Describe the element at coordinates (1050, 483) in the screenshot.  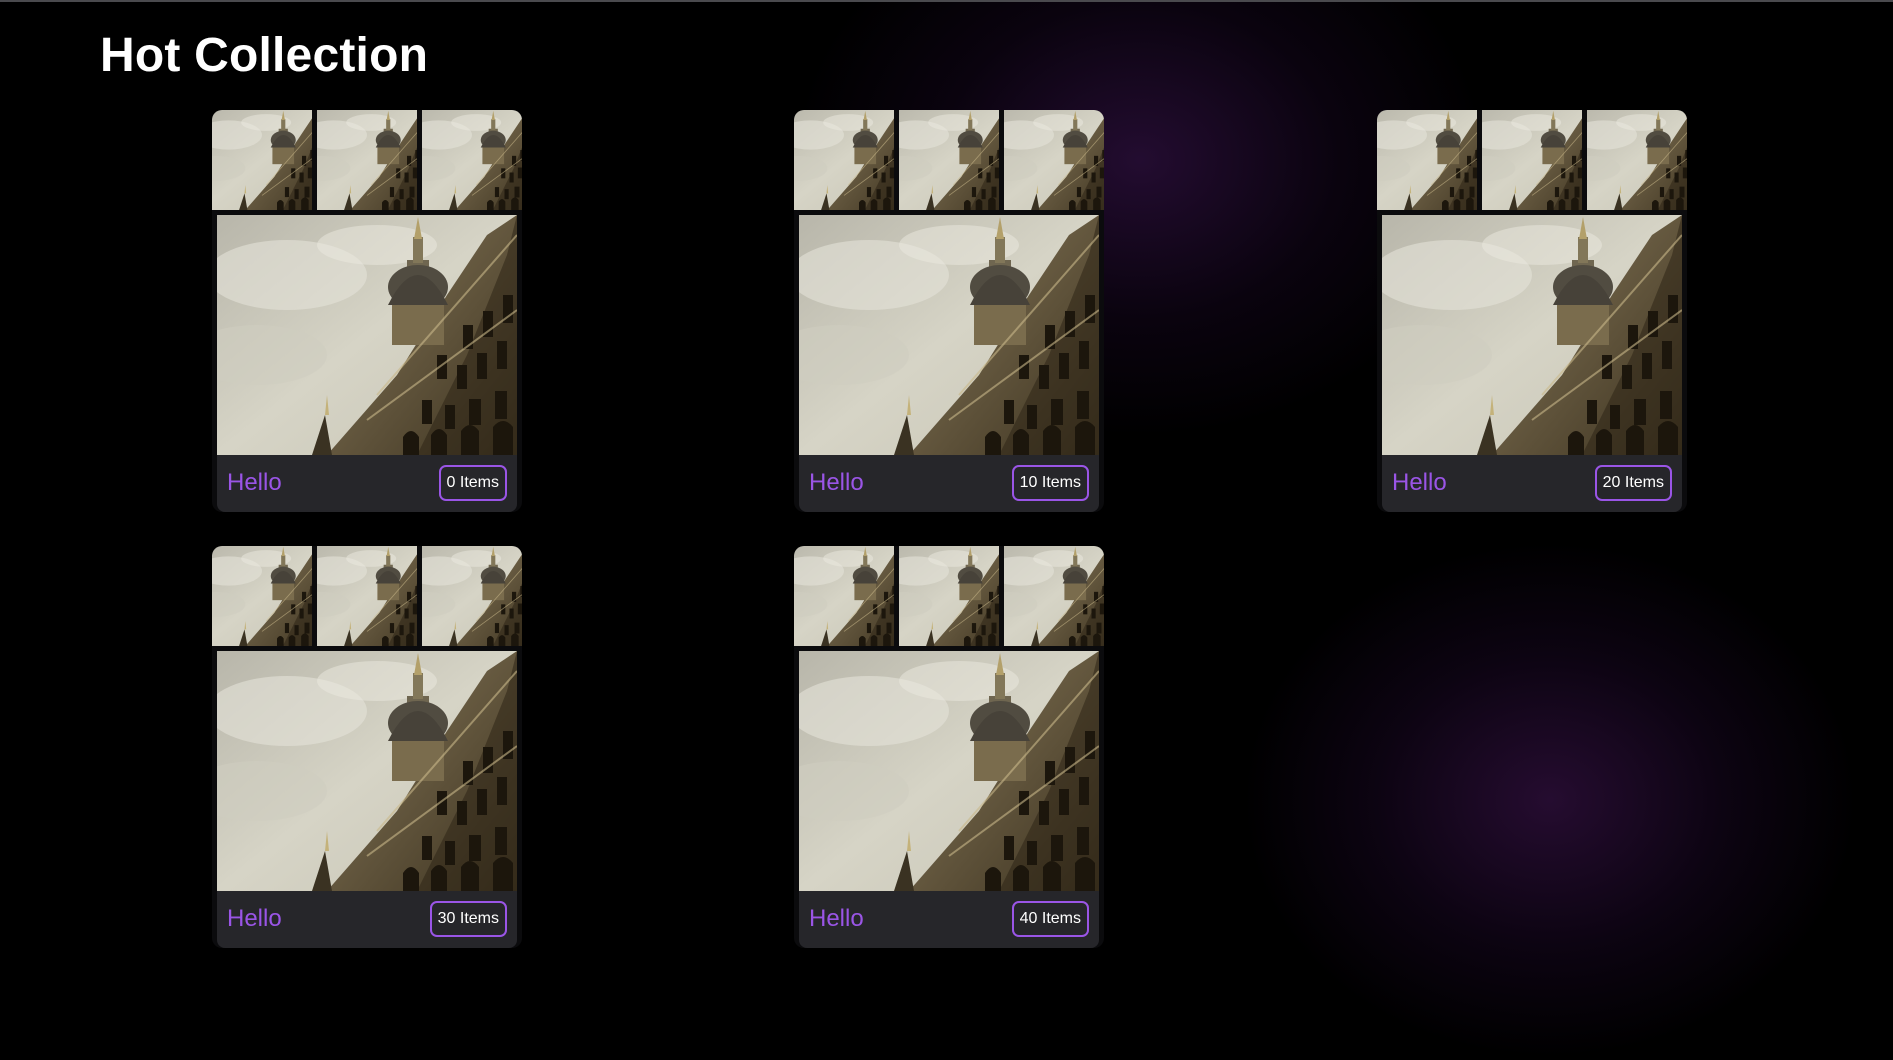
I see `items-count-badge: 10 Items` at that location.